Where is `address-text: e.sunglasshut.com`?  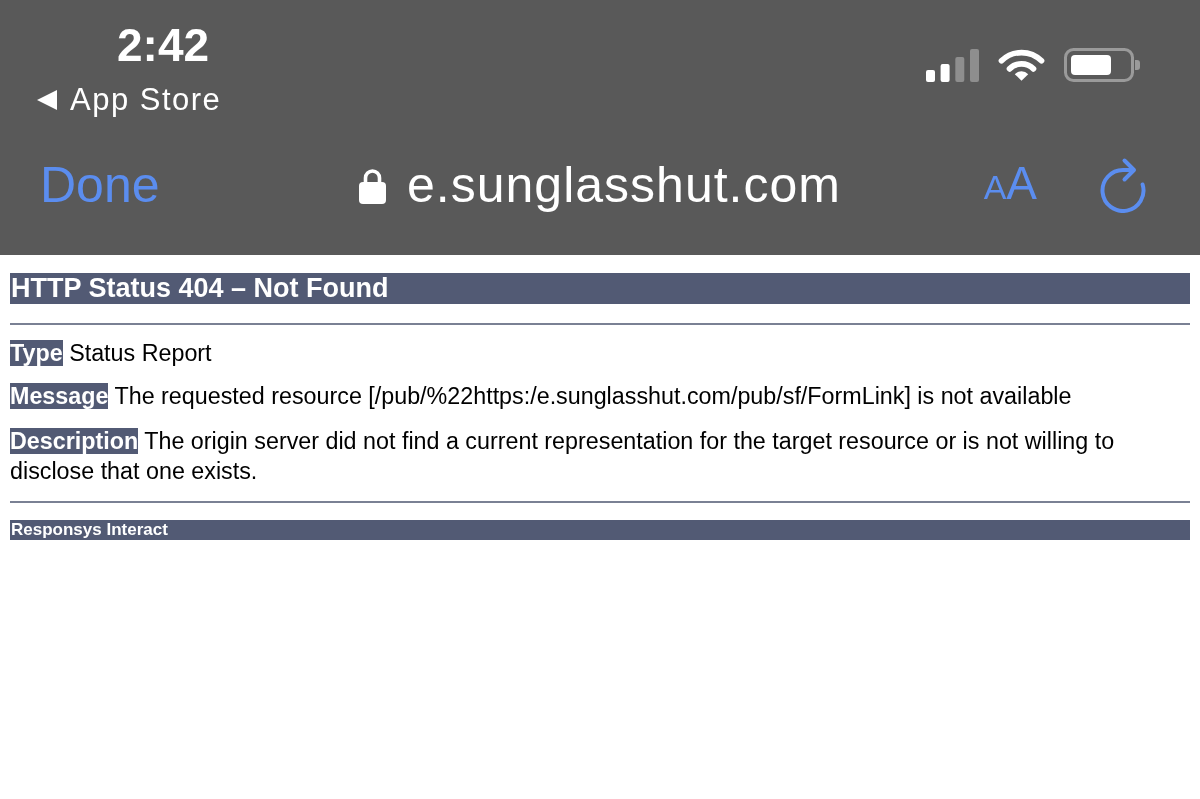 address-text: e.sunglasshut.com is located at coordinates (624, 185).